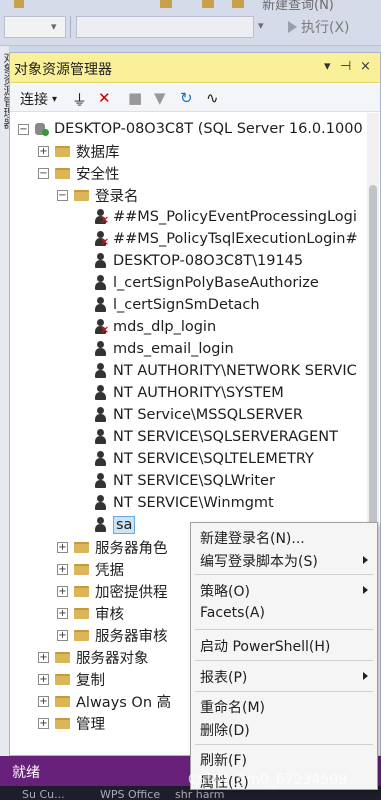 Image resolution: width=381 pixels, height=800 pixels. What do you see at coordinates (79, 151) in the screenshot?
I see `tree-node-databases: + 数据库` at bounding box center [79, 151].